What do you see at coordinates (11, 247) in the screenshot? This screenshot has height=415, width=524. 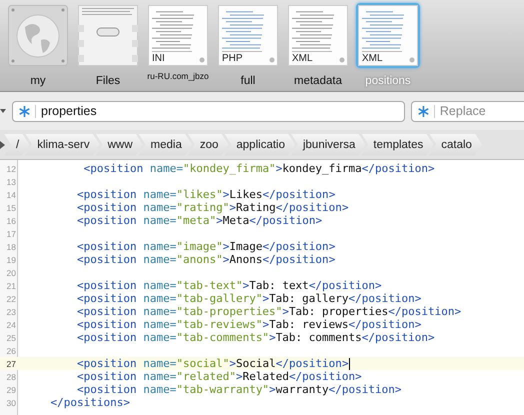 I see `line-number: 18` at bounding box center [11, 247].